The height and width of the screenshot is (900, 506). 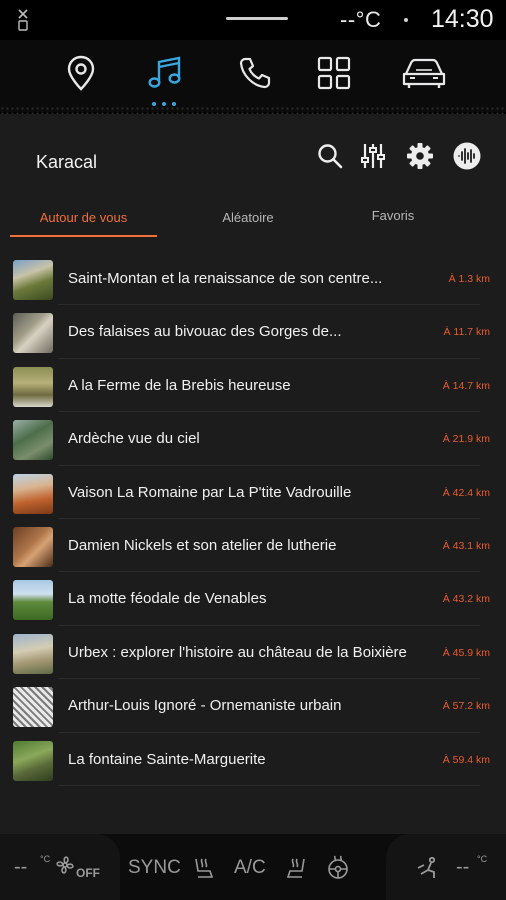 I want to click on divider, so click(x=269, y=785).